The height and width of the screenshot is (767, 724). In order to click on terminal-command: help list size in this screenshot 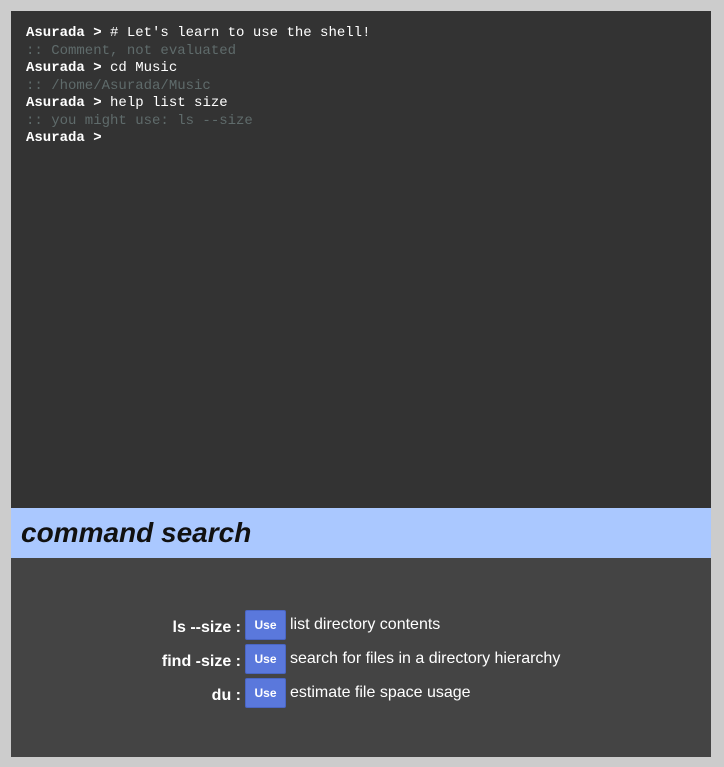, I will do `click(164, 103)`.